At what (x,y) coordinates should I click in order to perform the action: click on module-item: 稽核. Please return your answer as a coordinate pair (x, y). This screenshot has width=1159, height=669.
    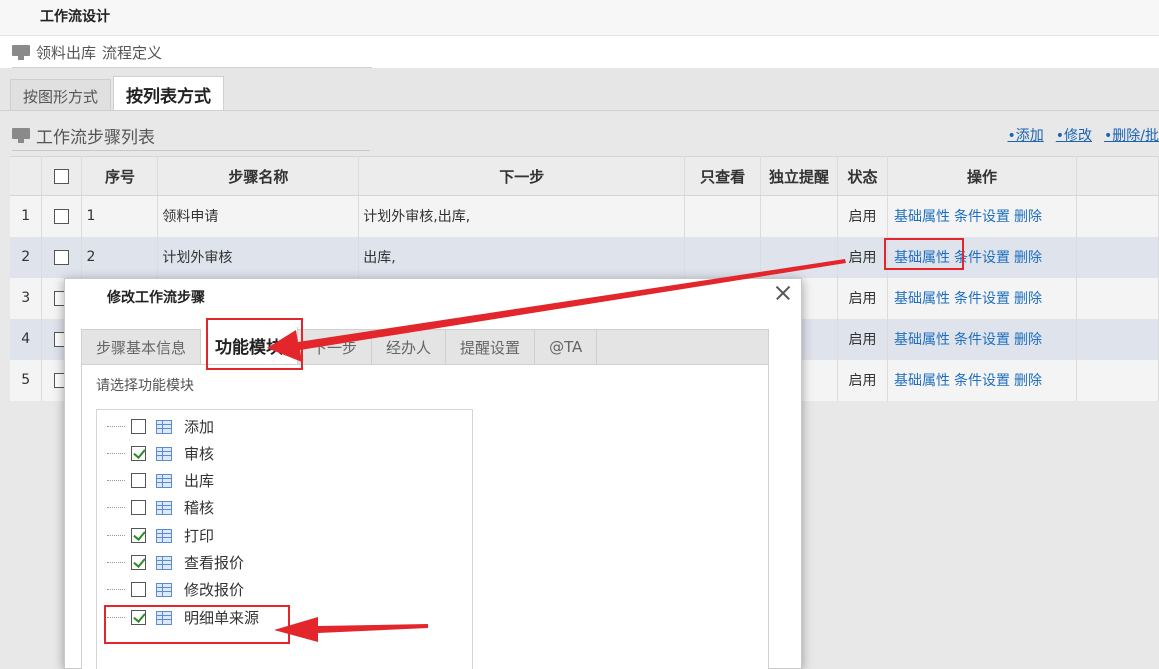
    Looking at the image, I should click on (155, 507).